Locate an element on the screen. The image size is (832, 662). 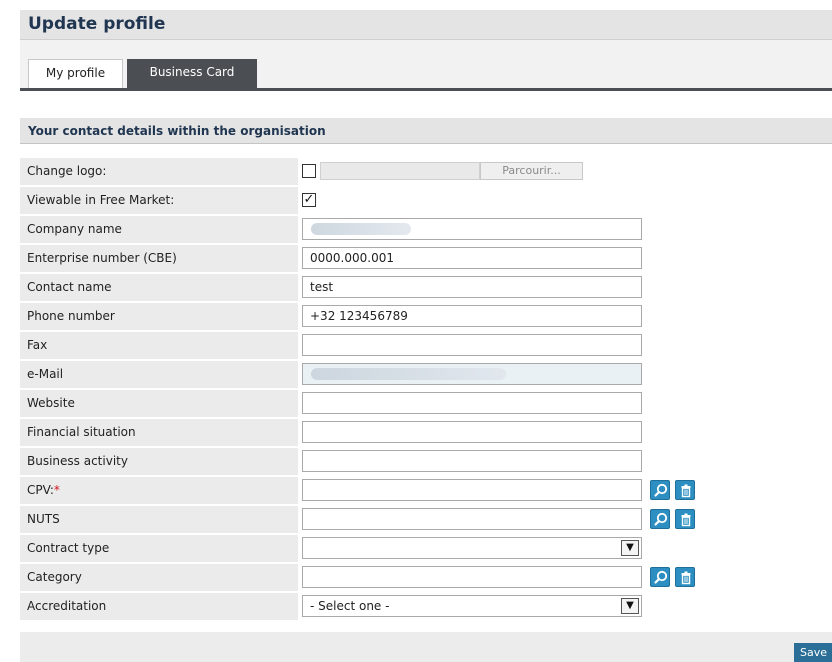
row-financial-situation: Financial situation is located at coordinates (426, 432).